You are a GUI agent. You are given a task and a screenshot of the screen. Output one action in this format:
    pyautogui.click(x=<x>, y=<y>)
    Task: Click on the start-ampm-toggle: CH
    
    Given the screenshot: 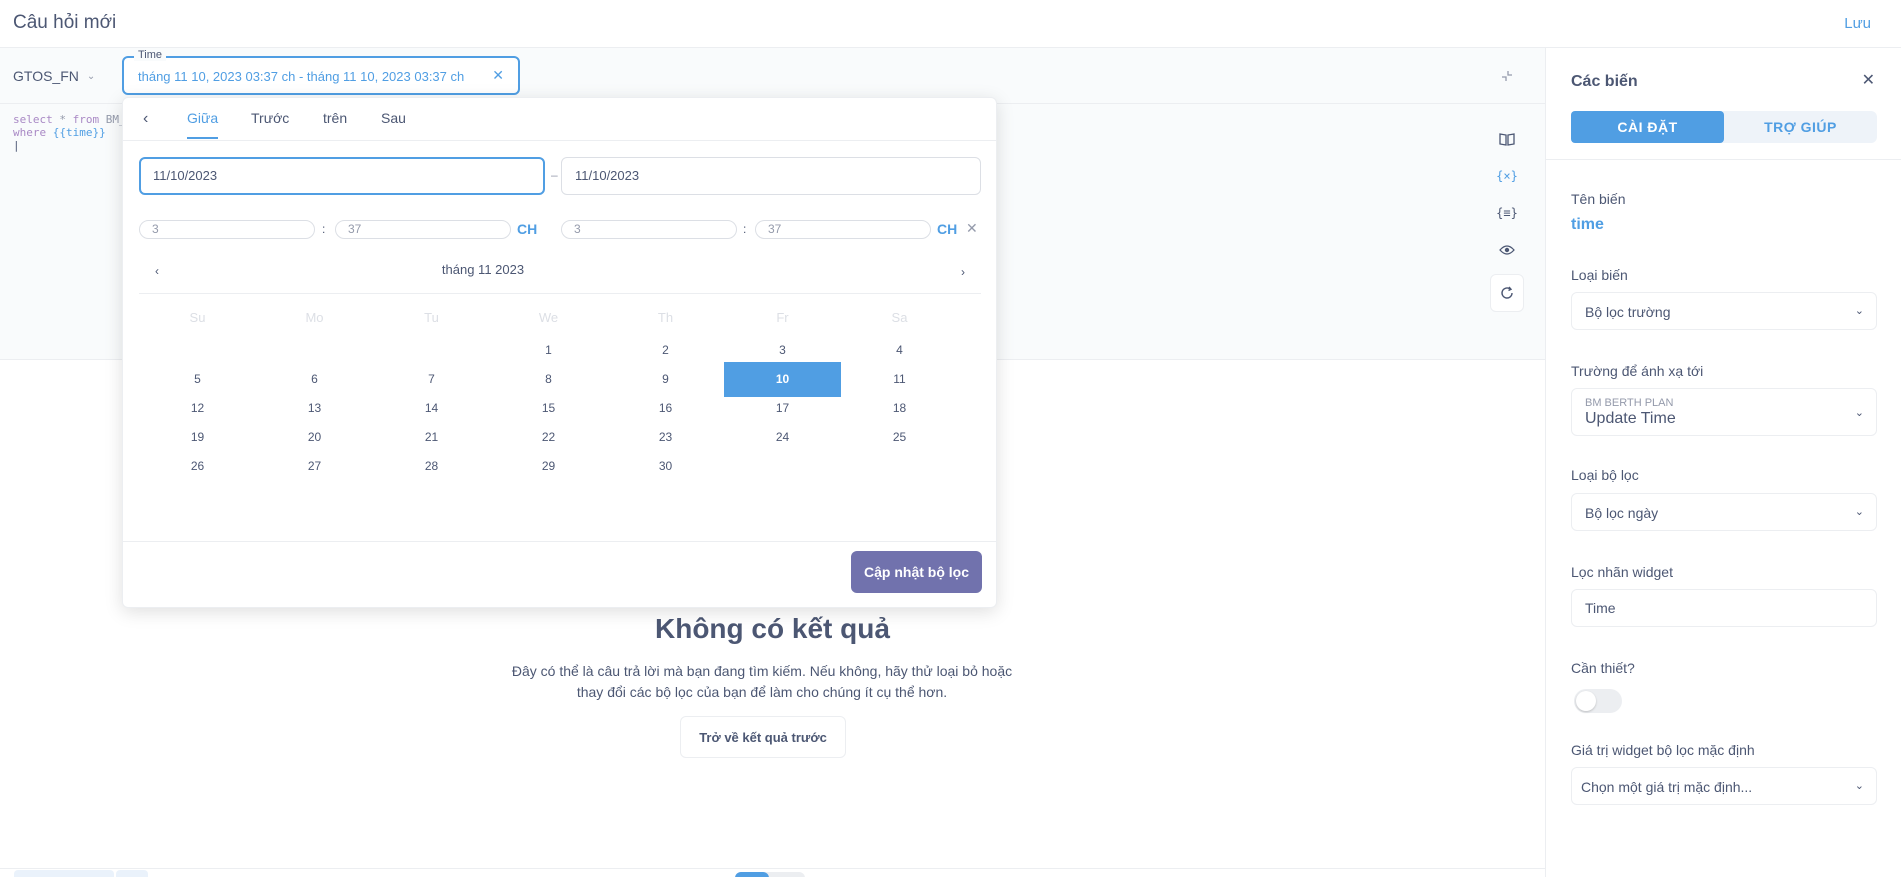 What is the action you would take?
    pyautogui.click(x=527, y=229)
    